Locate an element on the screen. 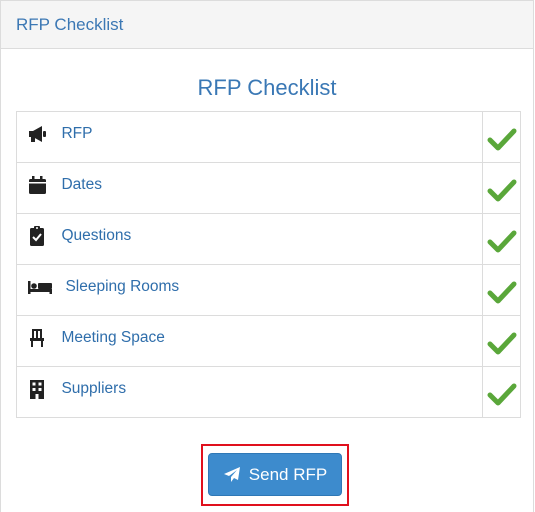  checklist-link-sleeping-rooms: Sleeping Rooms is located at coordinates (122, 287).